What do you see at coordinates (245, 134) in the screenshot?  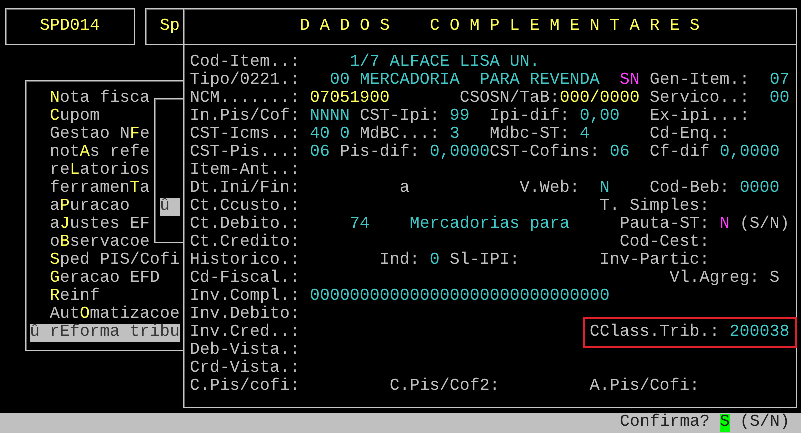 I see `field-text: CST-Icms..:` at bounding box center [245, 134].